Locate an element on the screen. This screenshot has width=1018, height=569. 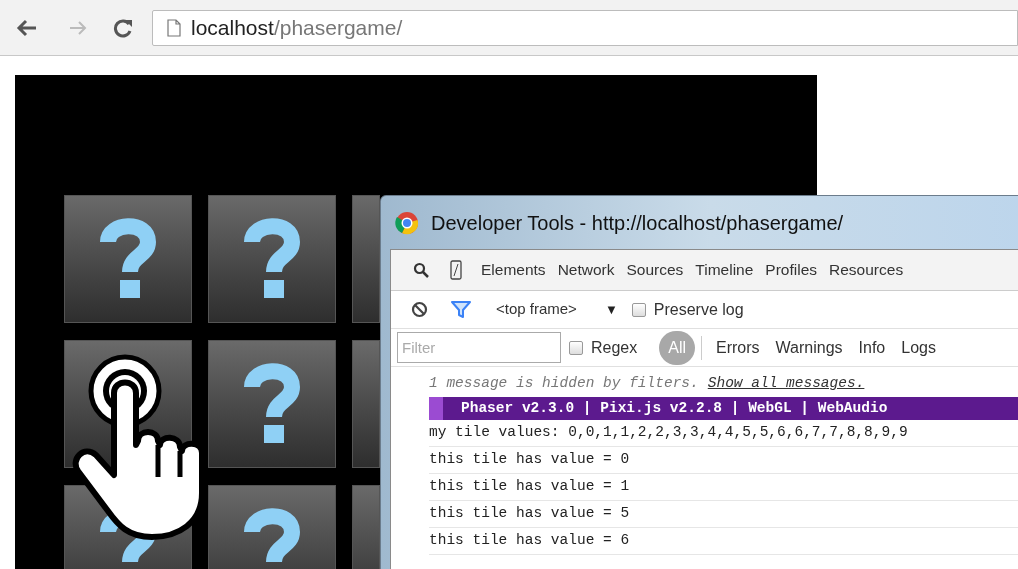
url-text: localhost/phasergame/ is located at coordinates (297, 27).